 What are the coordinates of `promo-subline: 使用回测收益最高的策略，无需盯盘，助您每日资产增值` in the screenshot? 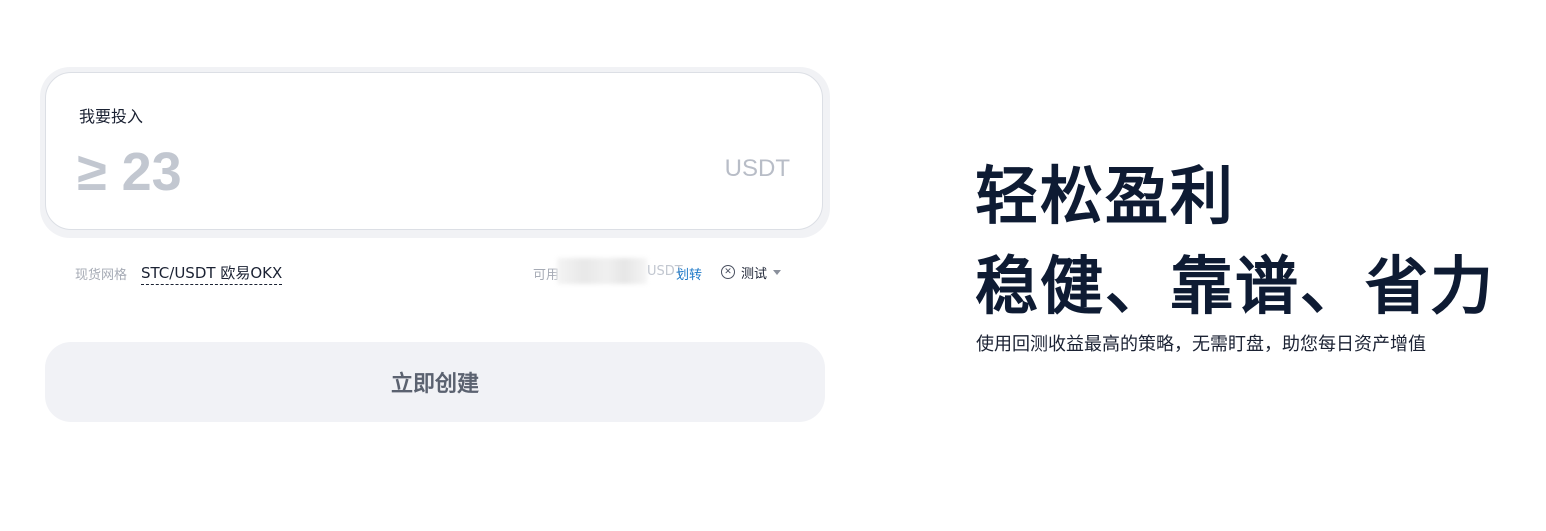 It's located at (1201, 344).